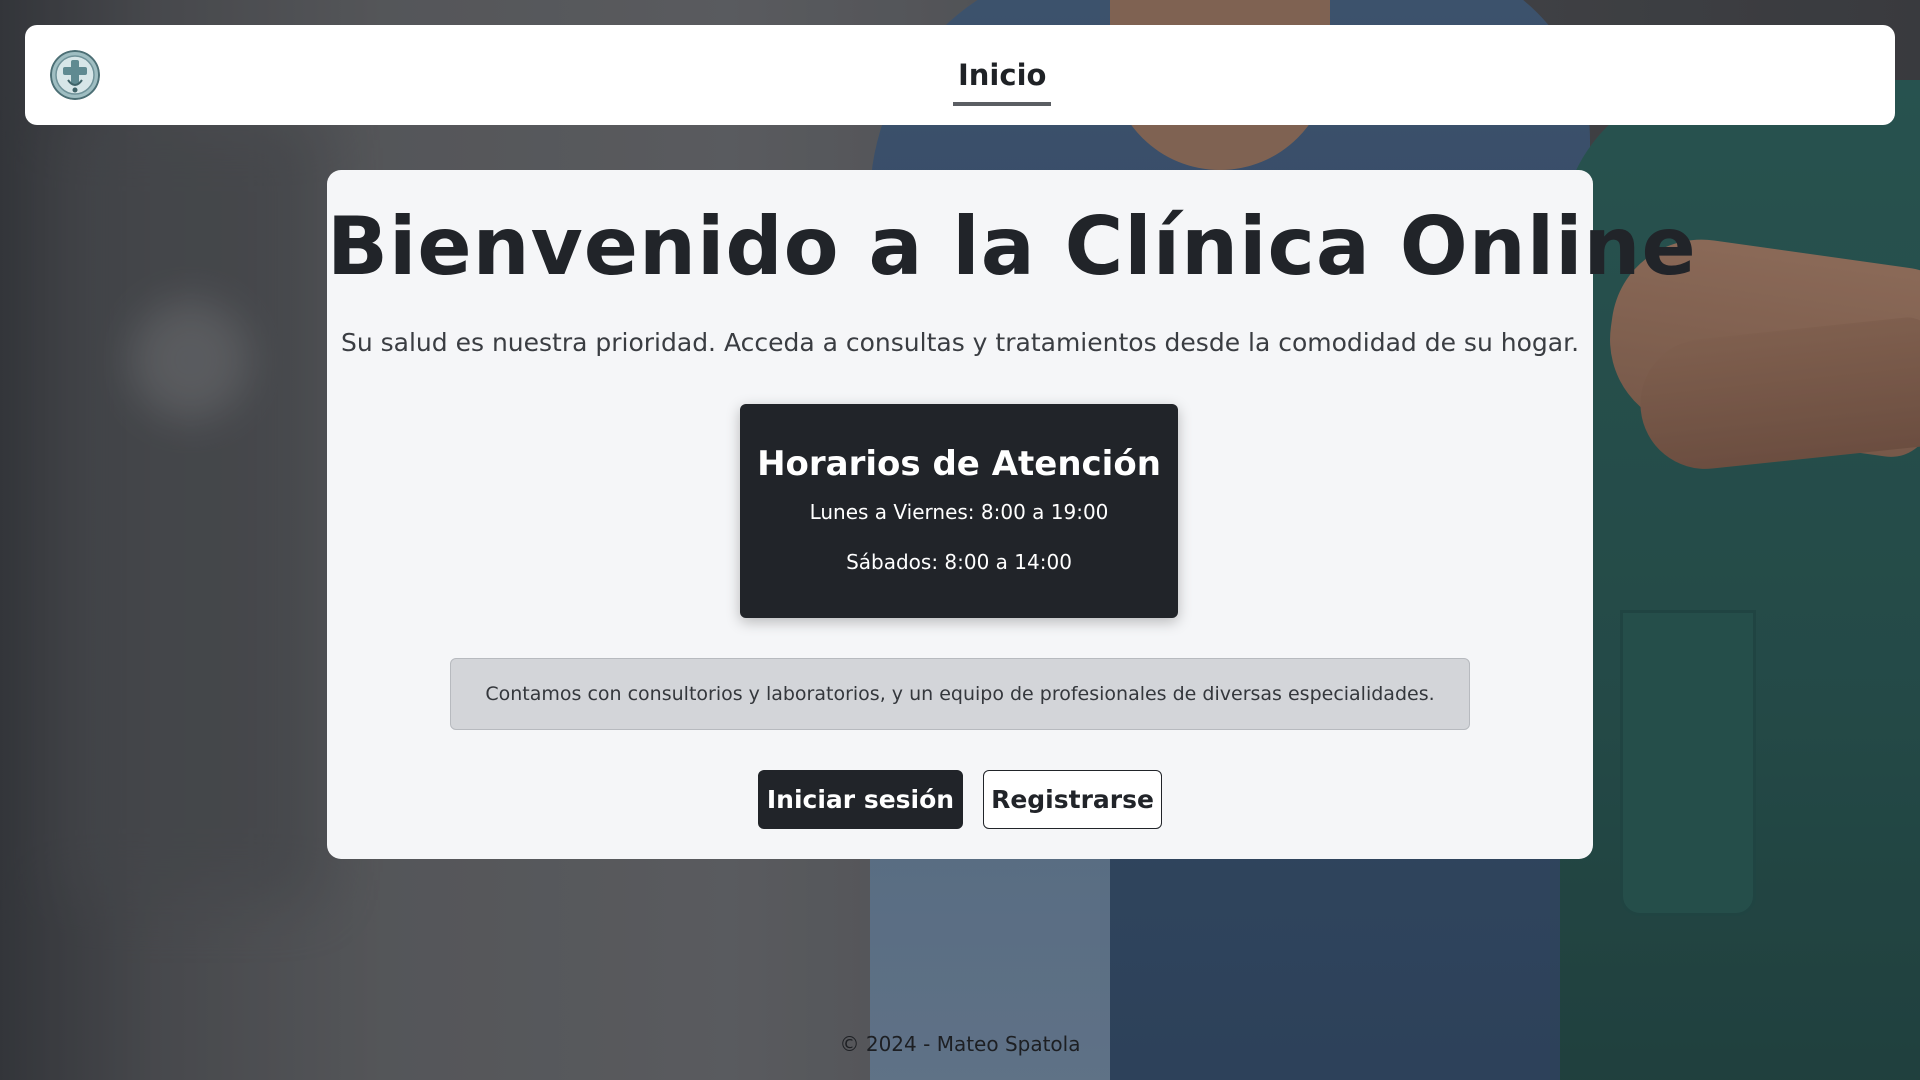  What do you see at coordinates (959, 562) in the screenshot?
I see `saturday-hours: Sábados: 8:00 a 14:00` at bounding box center [959, 562].